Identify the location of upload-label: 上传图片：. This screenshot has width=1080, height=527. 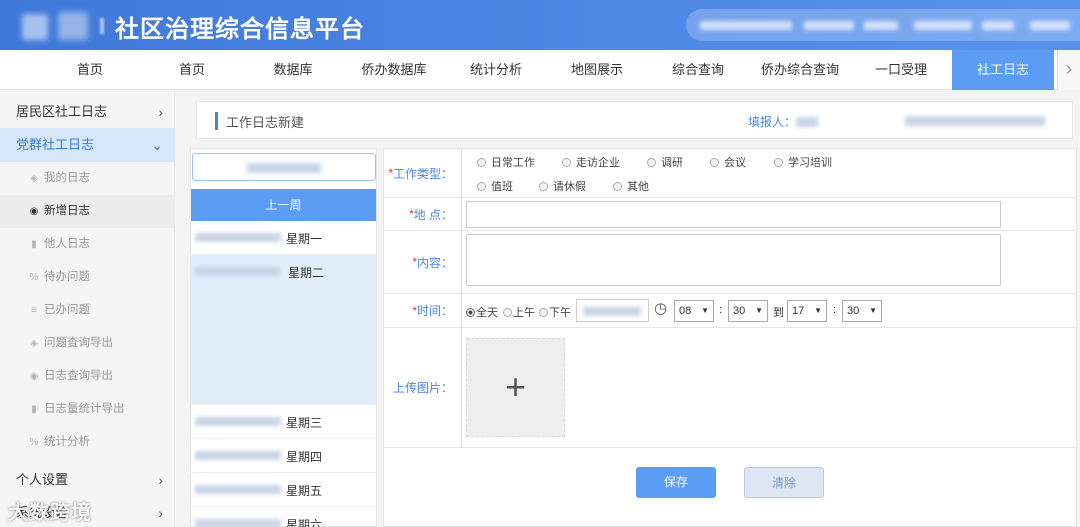
(423, 387).